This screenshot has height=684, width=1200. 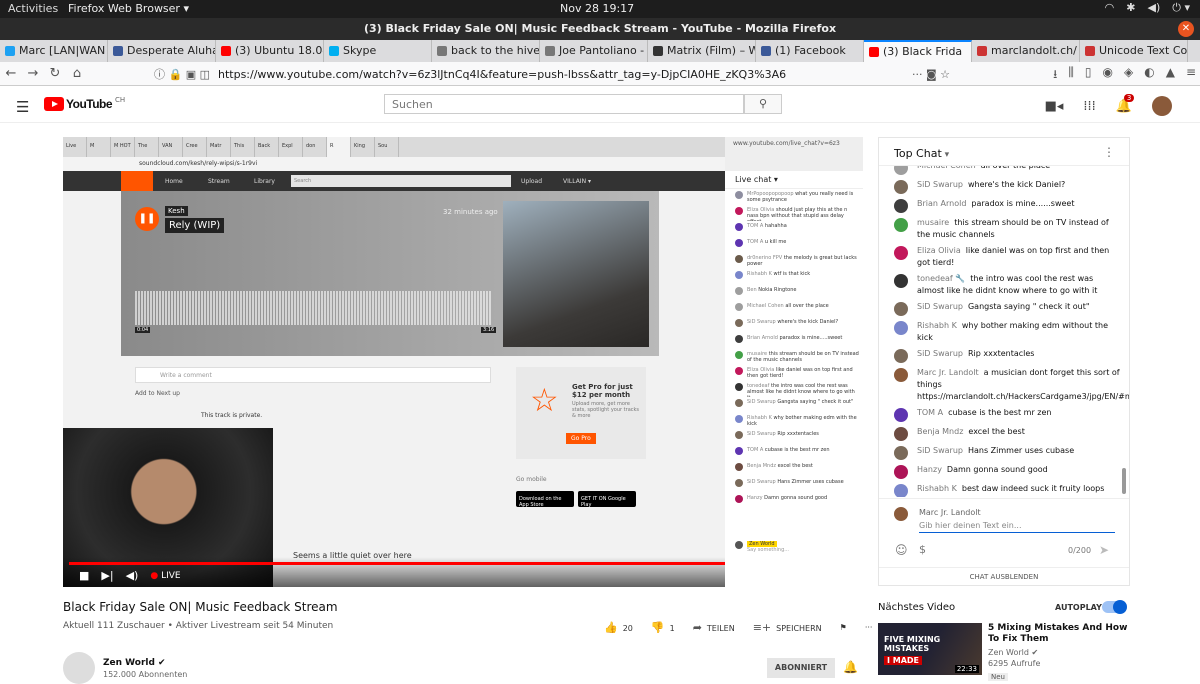 What do you see at coordinates (1124, 481) in the screenshot?
I see `chat-scrollbar` at bounding box center [1124, 481].